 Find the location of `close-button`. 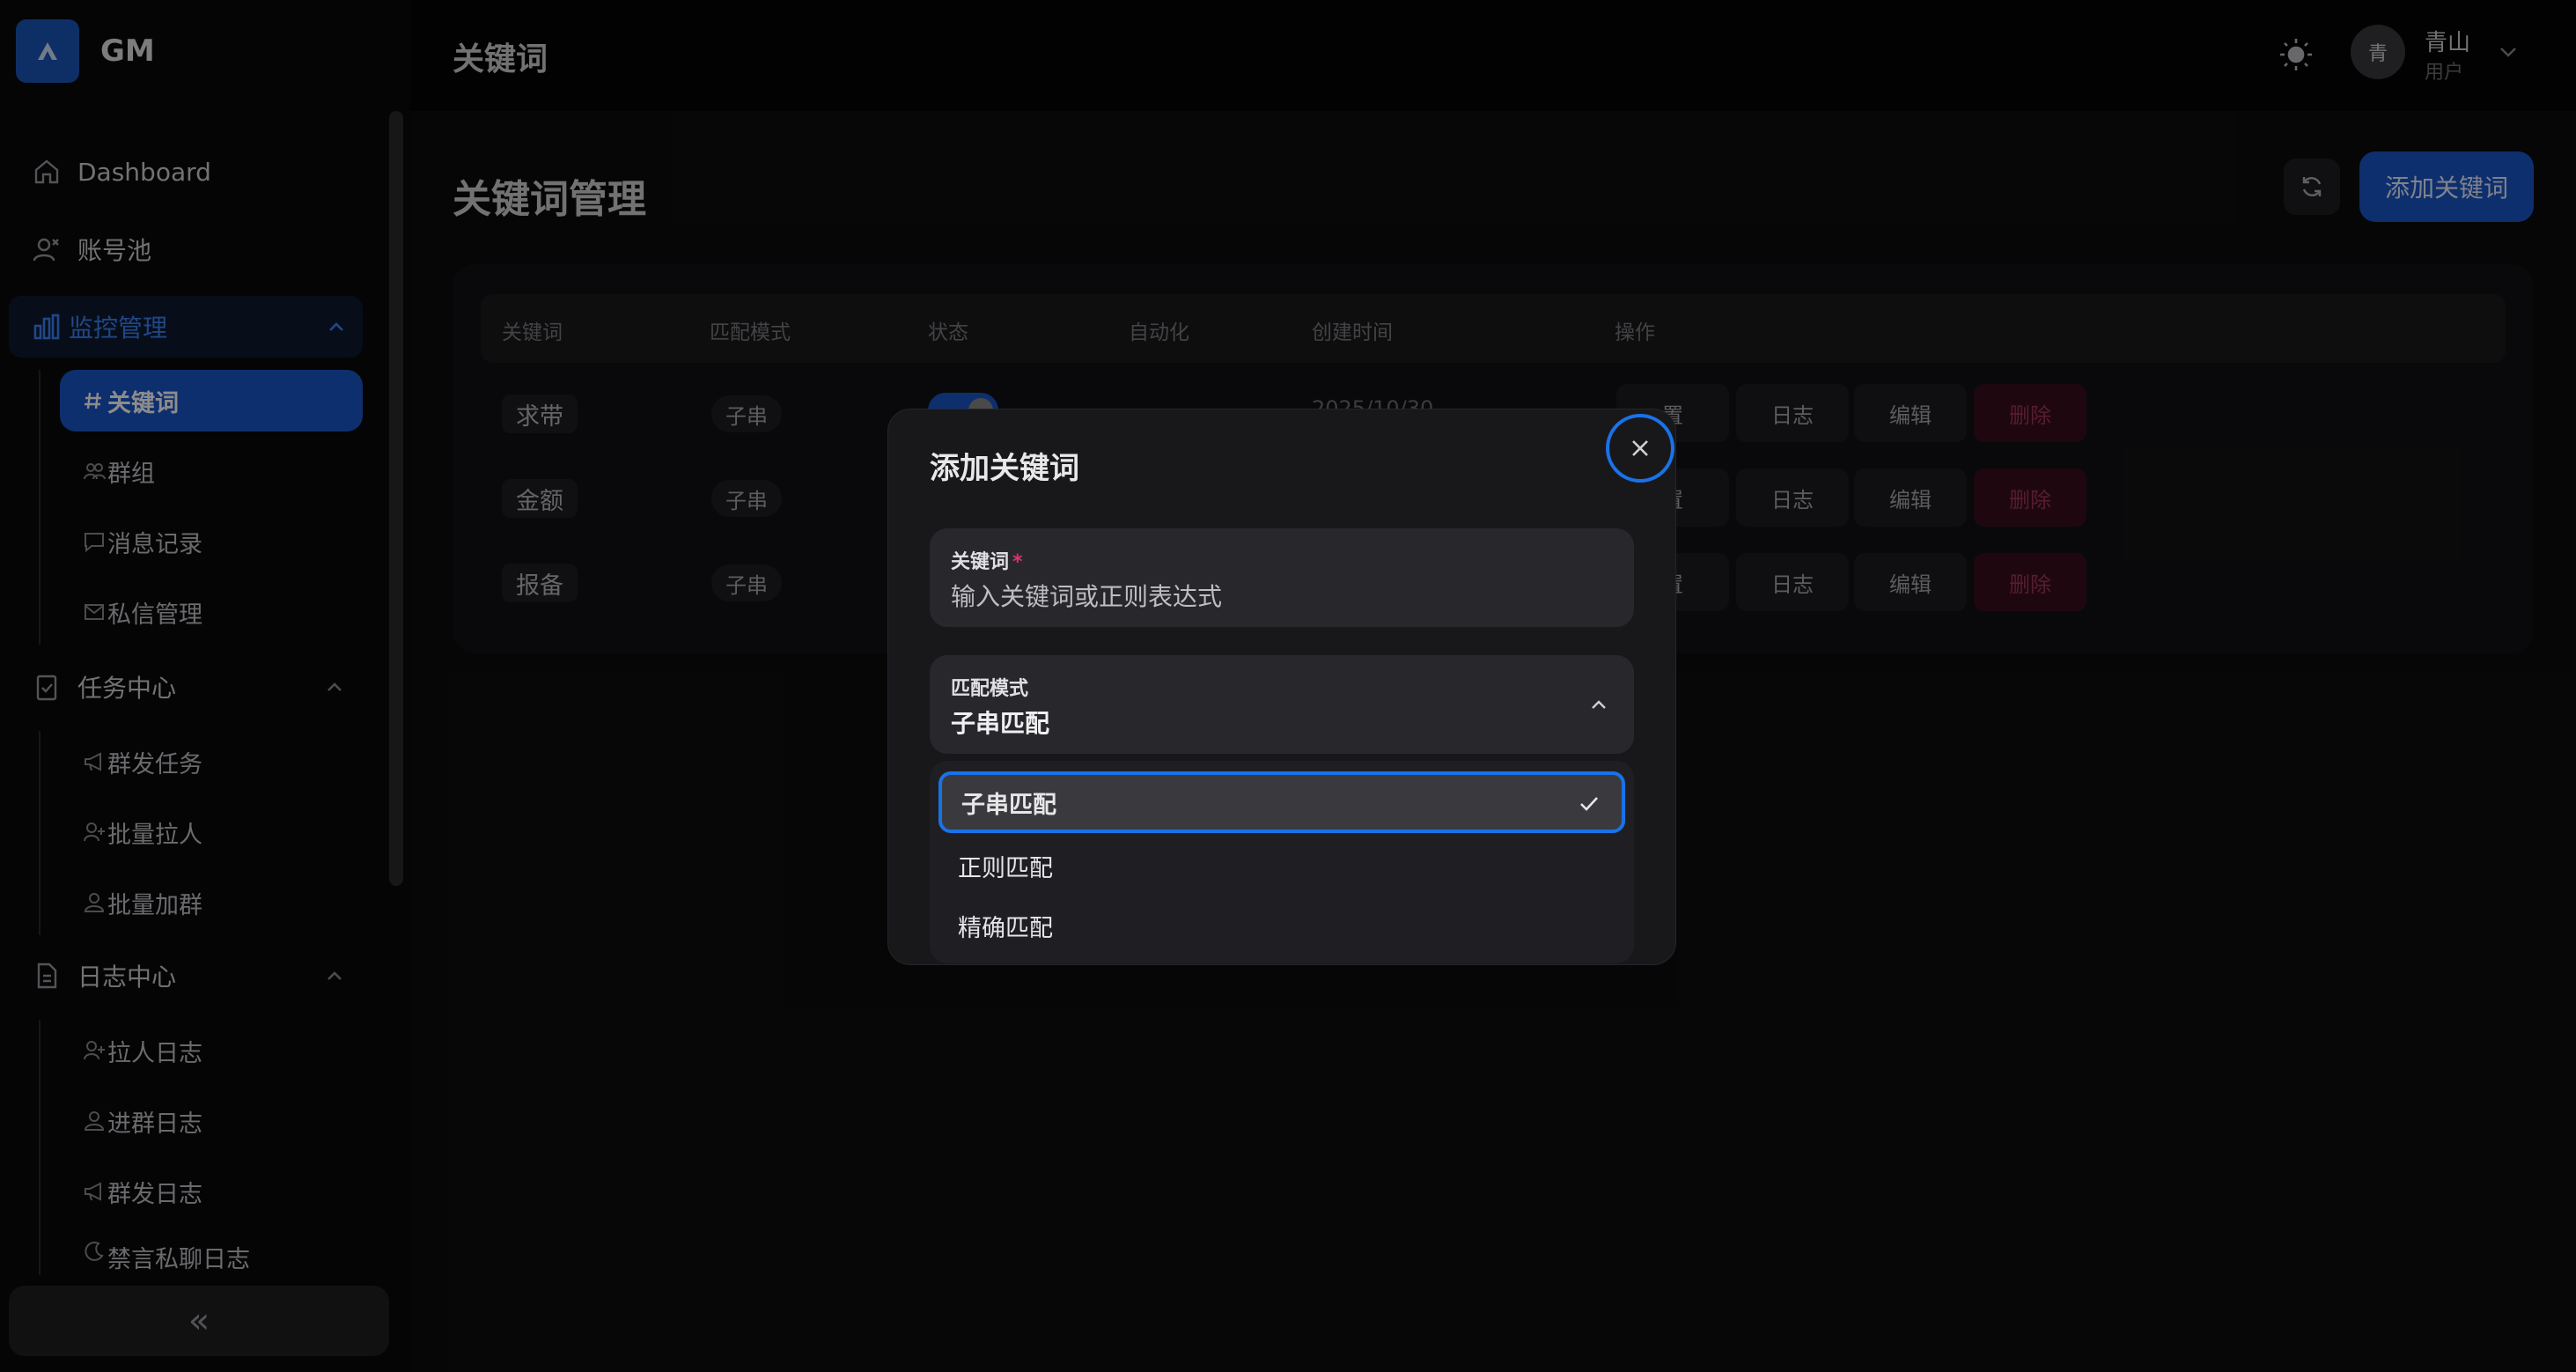

close-button is located at coordinates (1640, 448).